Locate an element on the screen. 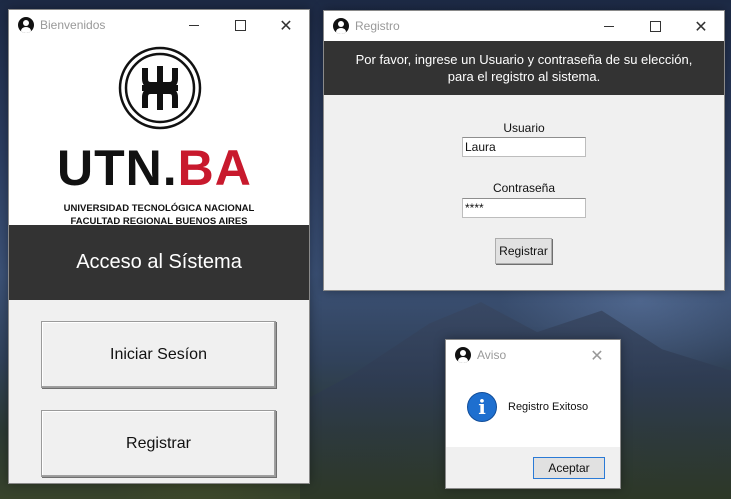 The height and width of the screenshot is (499, 731). dialog-message: Registro Exitoso is located at coordinates (548, 407).